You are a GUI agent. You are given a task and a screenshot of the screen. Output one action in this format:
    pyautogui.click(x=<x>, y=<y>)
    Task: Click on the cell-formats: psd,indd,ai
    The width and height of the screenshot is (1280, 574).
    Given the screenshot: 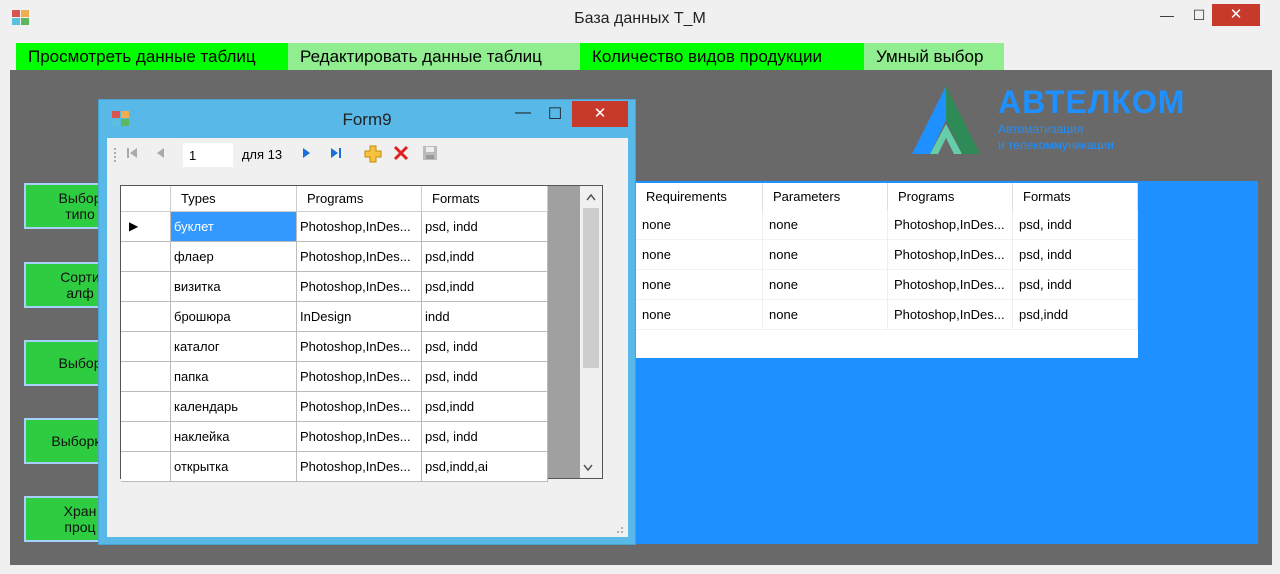 What is the action you would take?
    pyautogui.click(x=485, y=467)
    